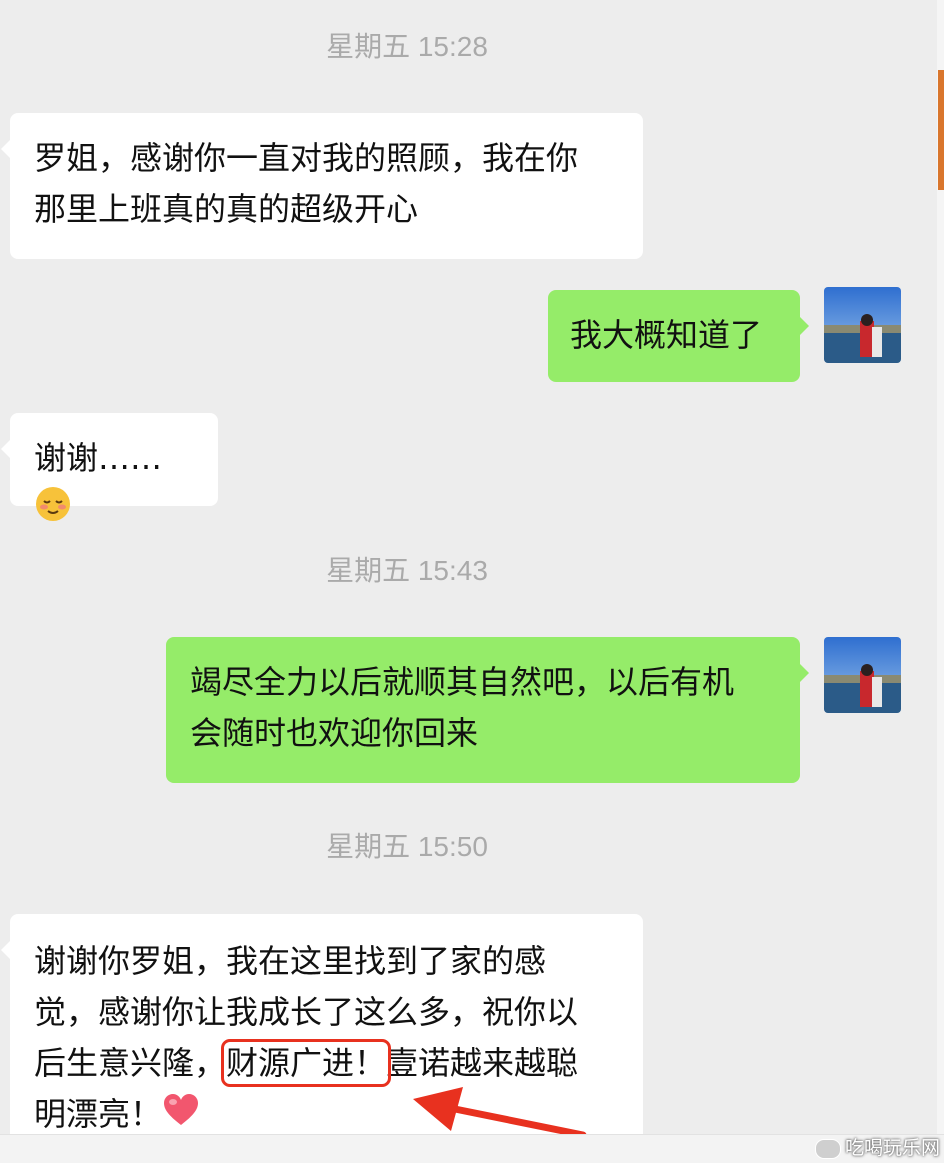  I want to click on timestamp: 星期五 15:28, so click(407, 46).